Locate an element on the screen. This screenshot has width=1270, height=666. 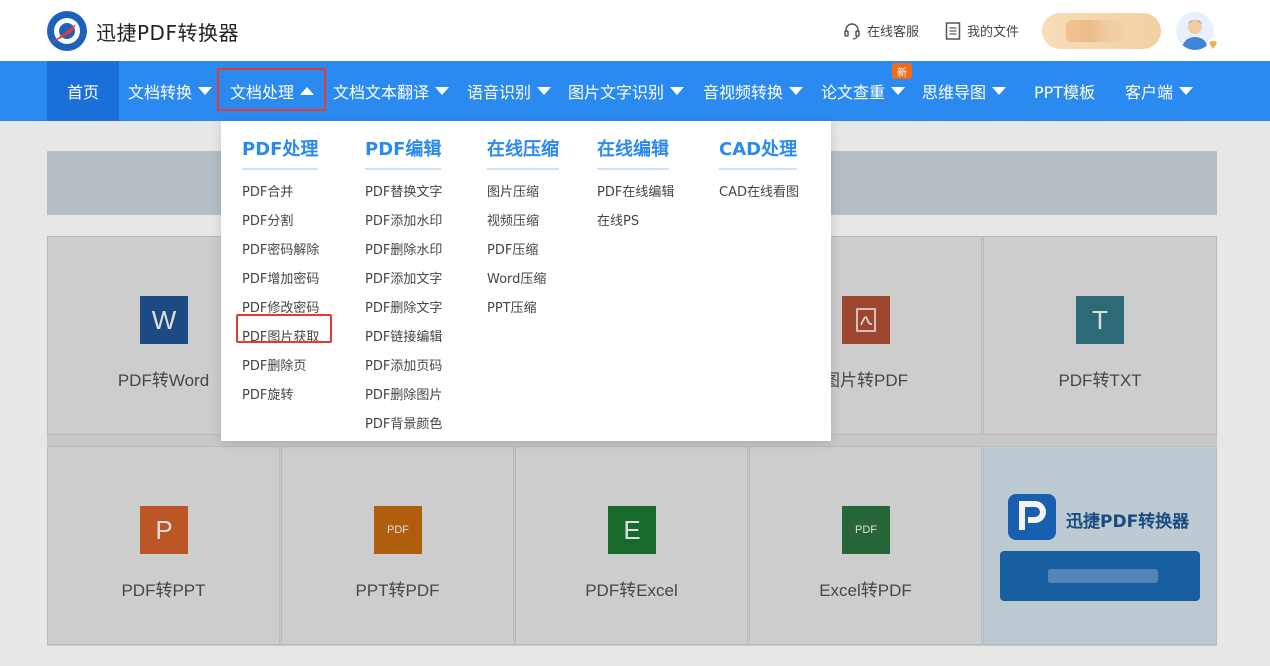
nav-label: 语音识别 is located at coordinates (499, 92).